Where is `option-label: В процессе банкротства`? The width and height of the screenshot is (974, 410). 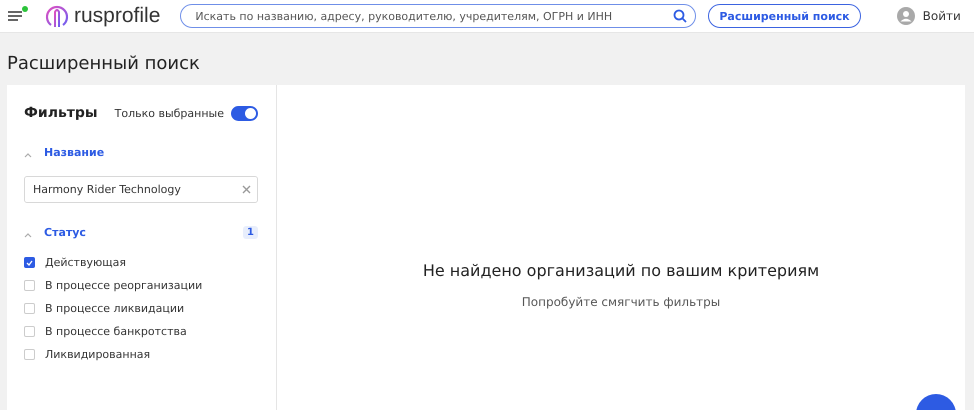
option-label: В процессе банкротства is located at coordinates (116, 331).